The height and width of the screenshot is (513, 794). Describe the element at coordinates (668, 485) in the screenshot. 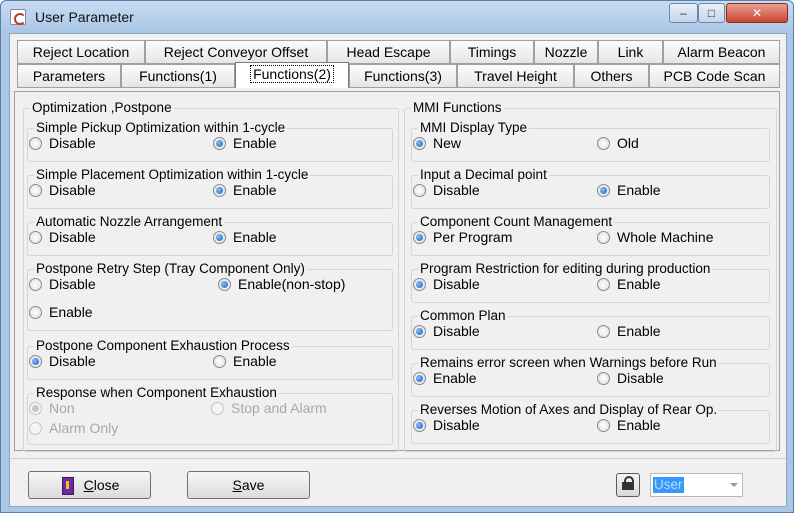

I see `user-level-value: User` at that location.